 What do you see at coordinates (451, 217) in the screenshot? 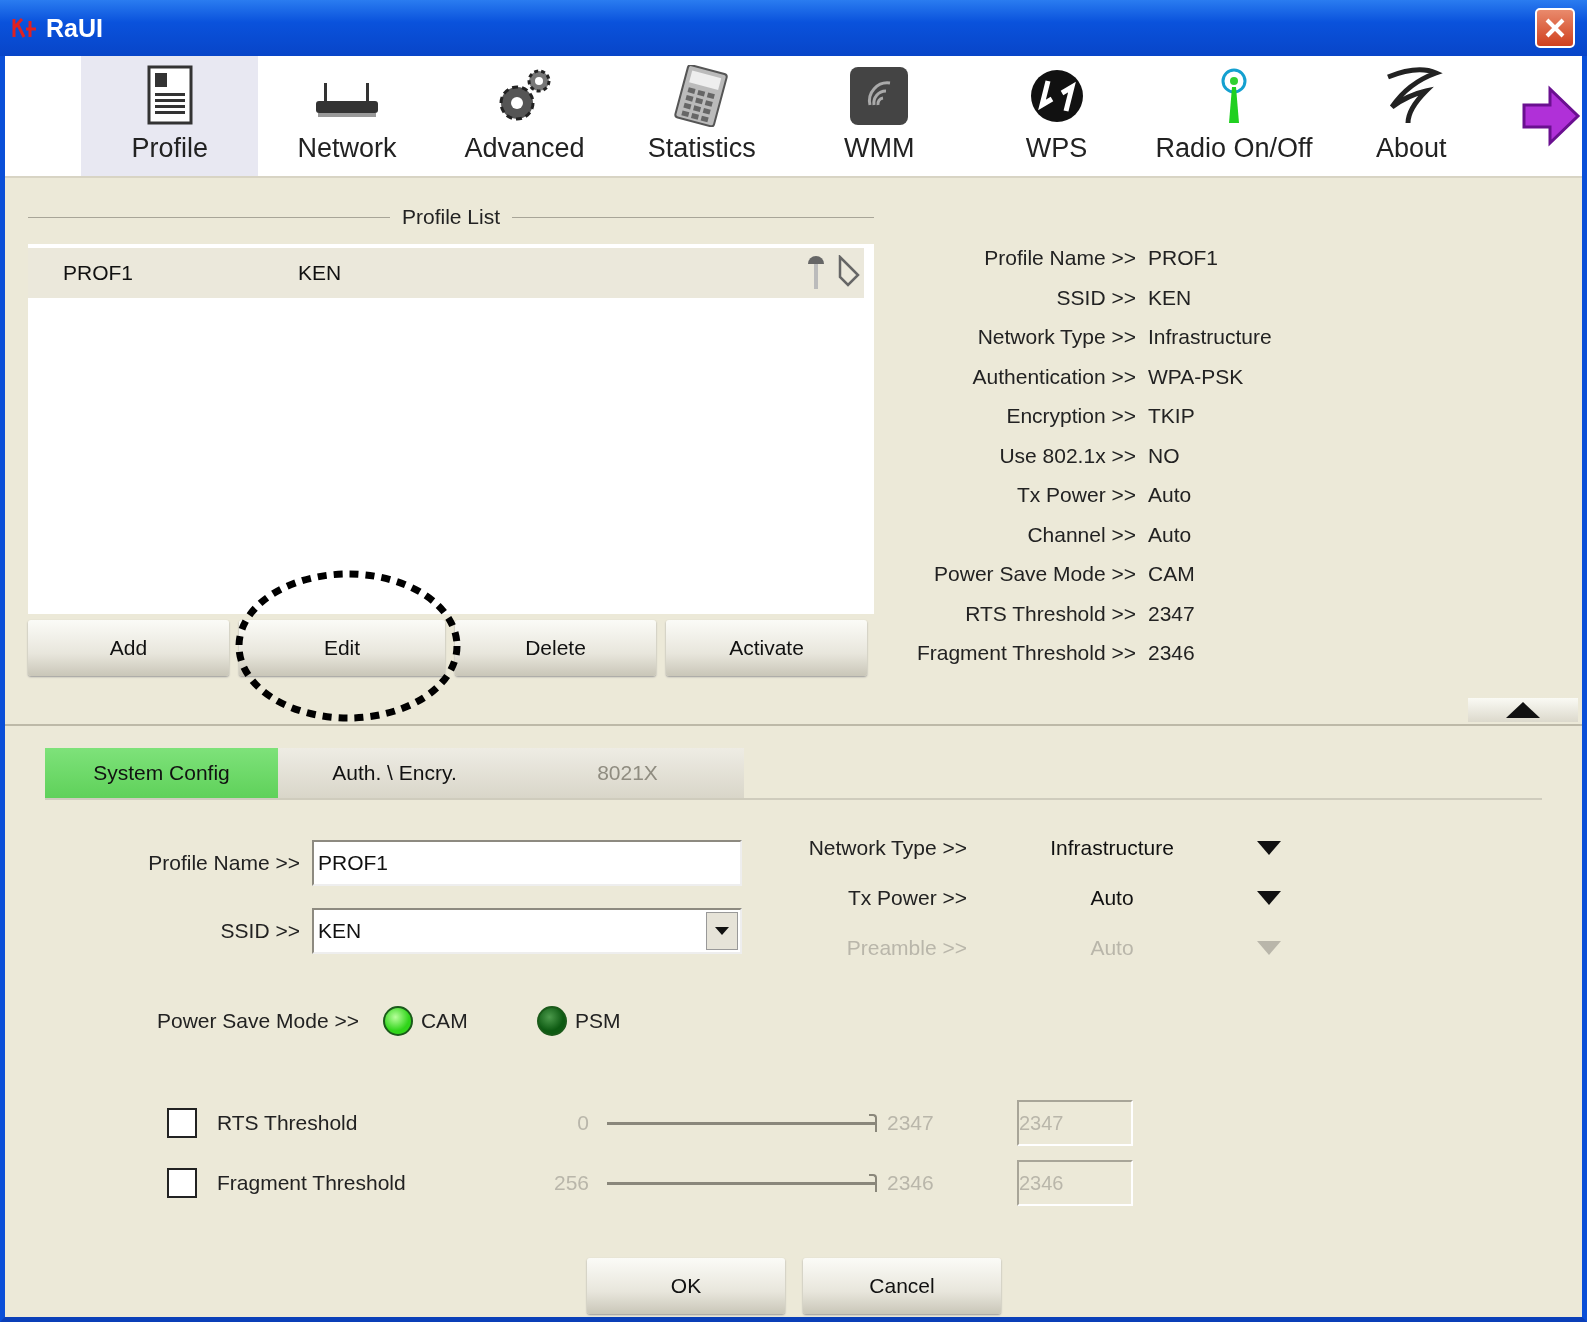
I see `group-title: Profile List` at bounding box center [451, 217].